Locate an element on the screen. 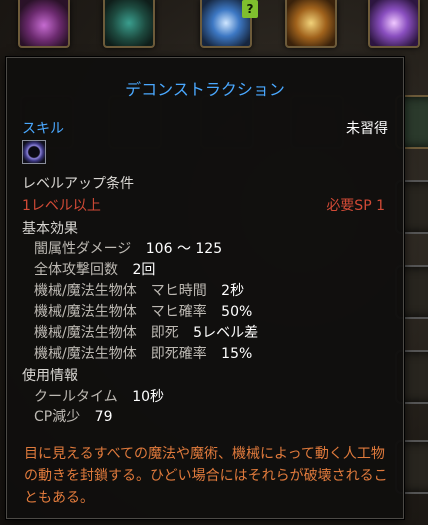 Image resolution: width=428 pixels, height=525 pixels. usage-row: CP減少 79 is located at coordinates (73, 416).